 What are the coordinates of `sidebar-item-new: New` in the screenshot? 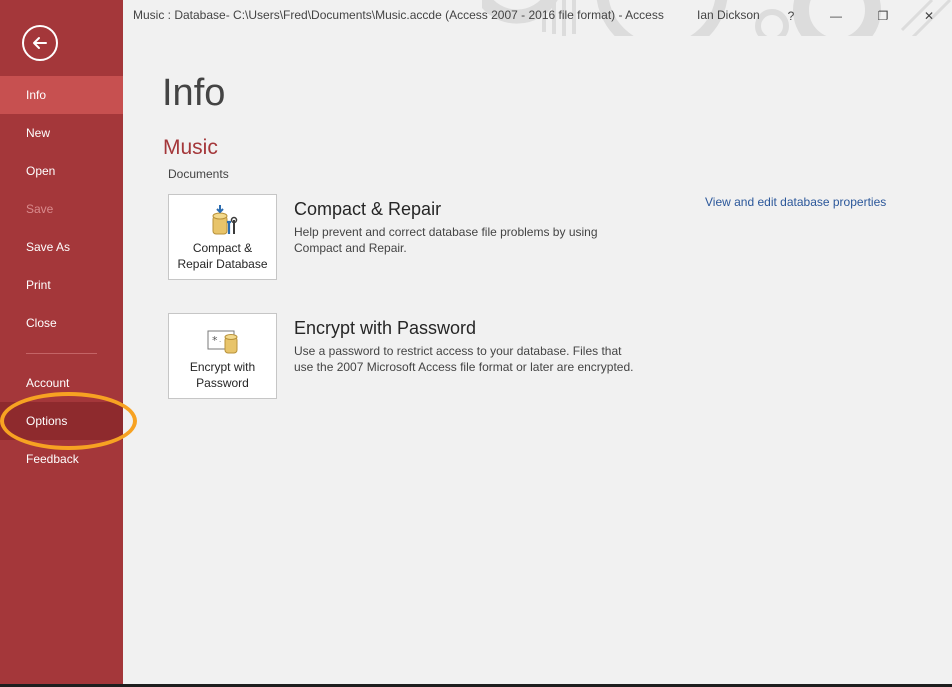 It's located at (61, 133).